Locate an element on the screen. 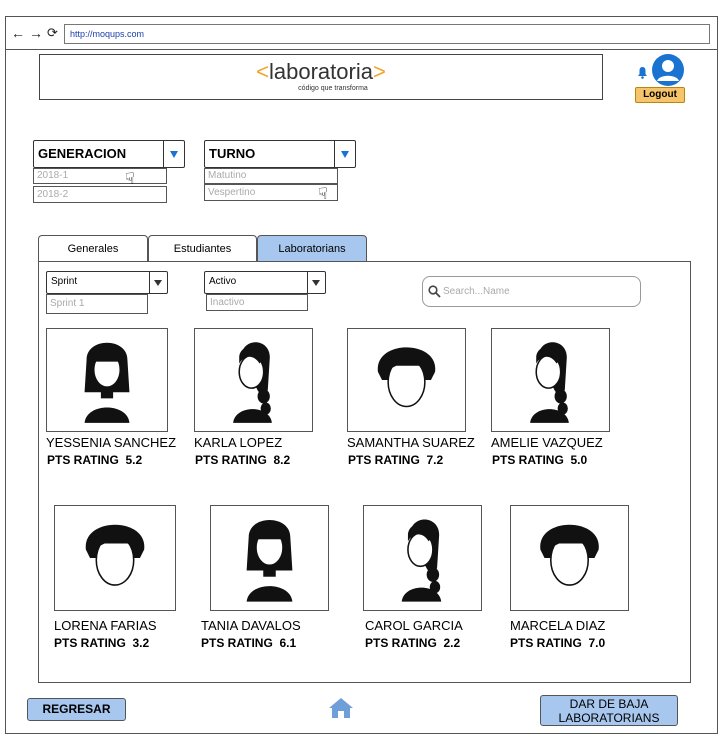 The height and width of the screenshot is (740, 723). student-name: YESSENIA SANCHEZ is located at coordinates (111, 442).